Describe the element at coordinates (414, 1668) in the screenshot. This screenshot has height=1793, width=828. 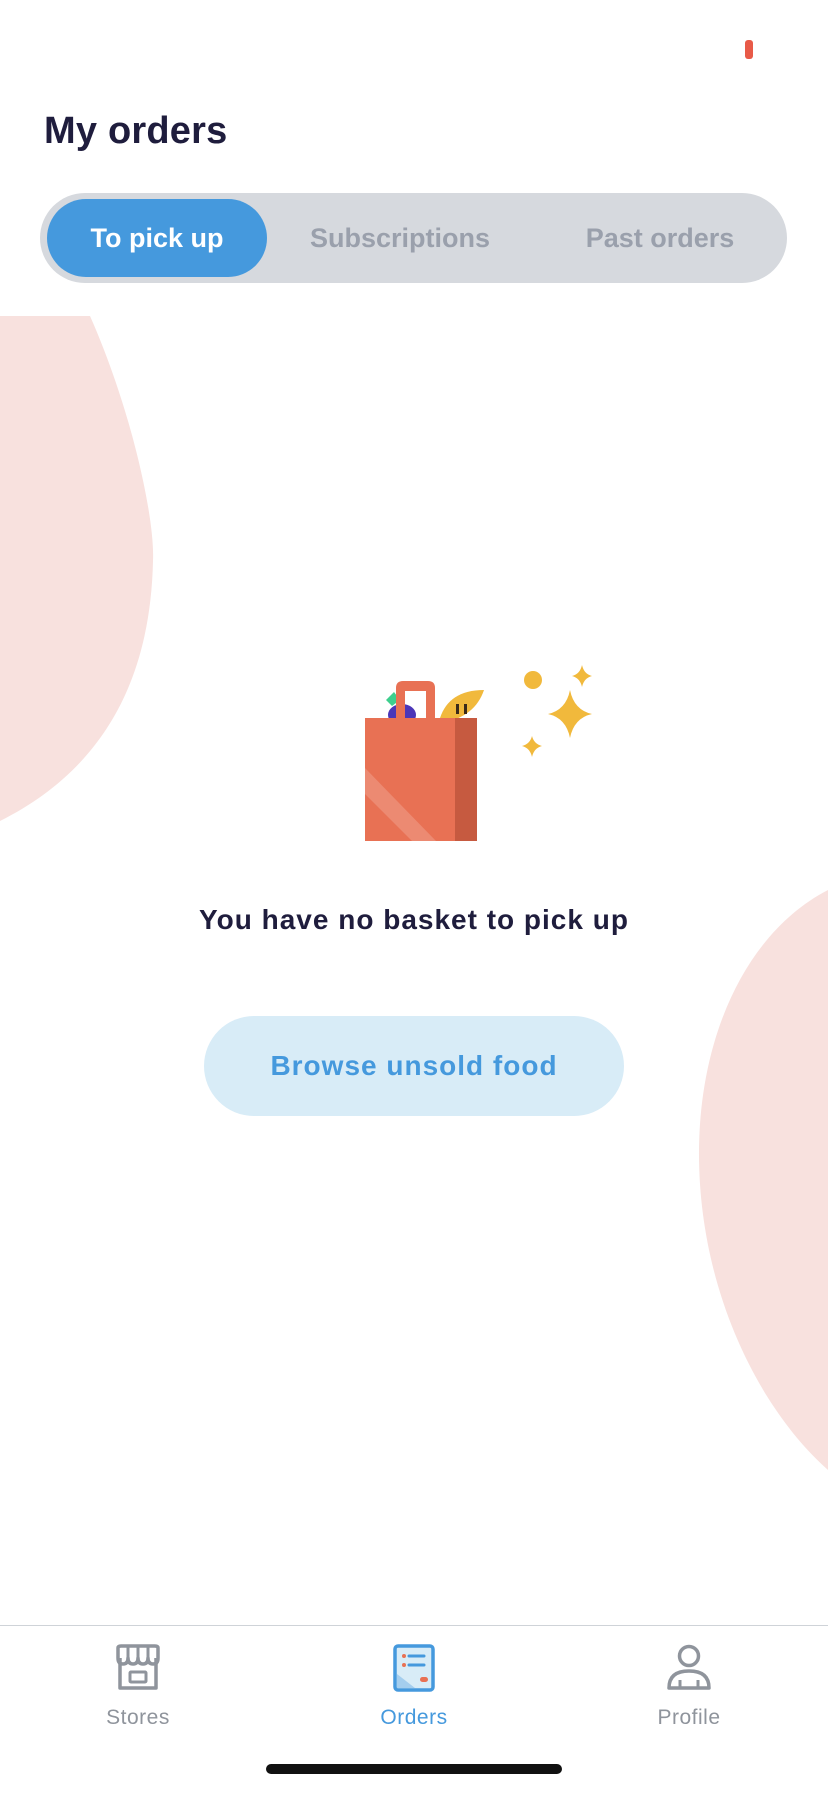
I see `receipt-icon` at that location.